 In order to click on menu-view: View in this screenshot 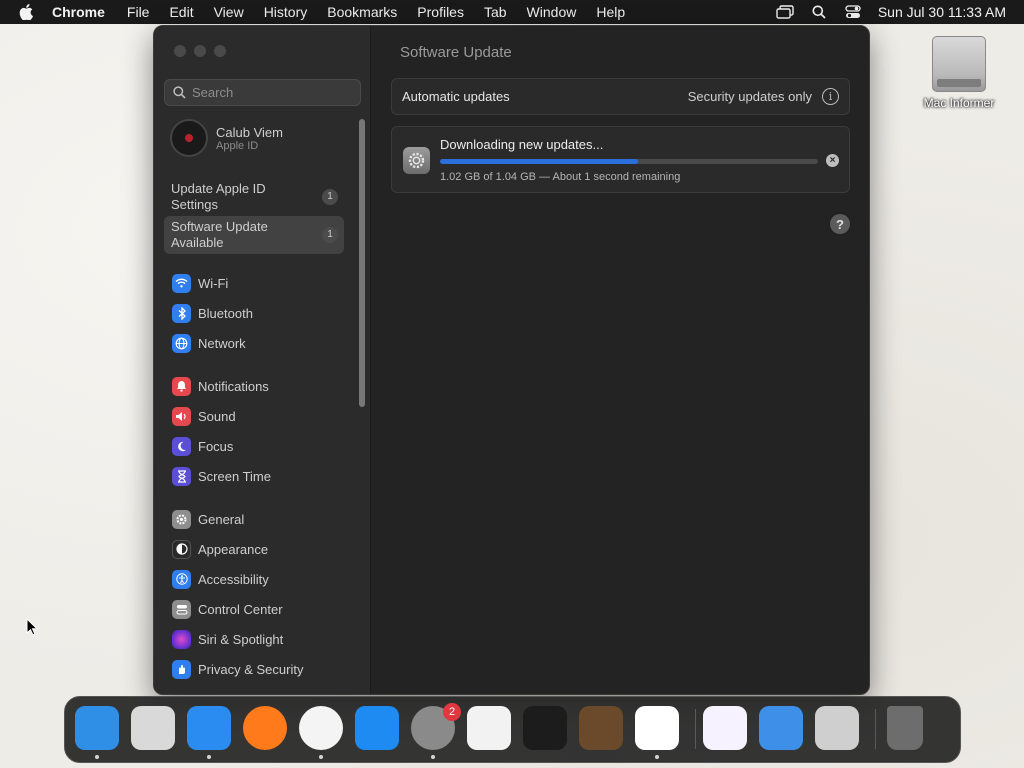, I will do `click(229, 12)`.